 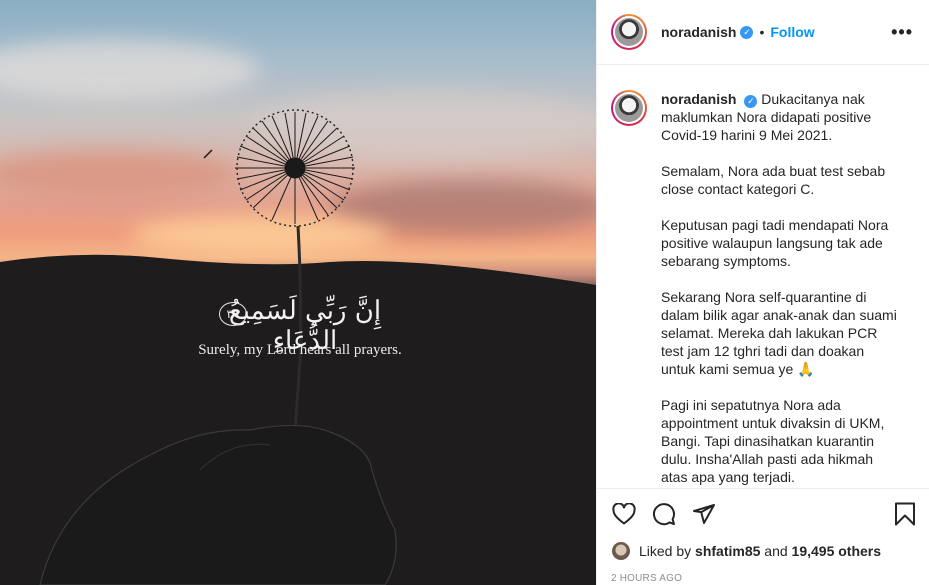 I want to click on heart-icon, so click(x=624, y=514).